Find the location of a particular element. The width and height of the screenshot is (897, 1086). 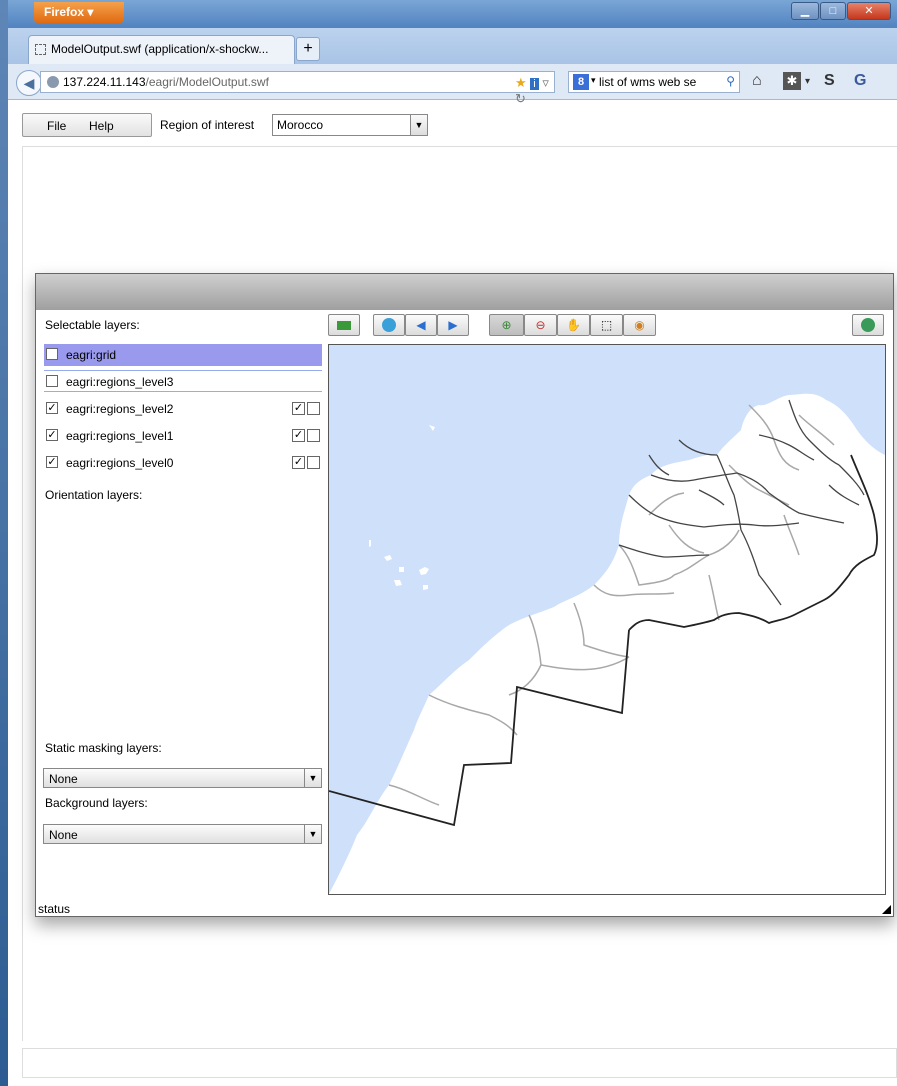

zoom-in-button: ⊕ is located at coordinates (506, 325).